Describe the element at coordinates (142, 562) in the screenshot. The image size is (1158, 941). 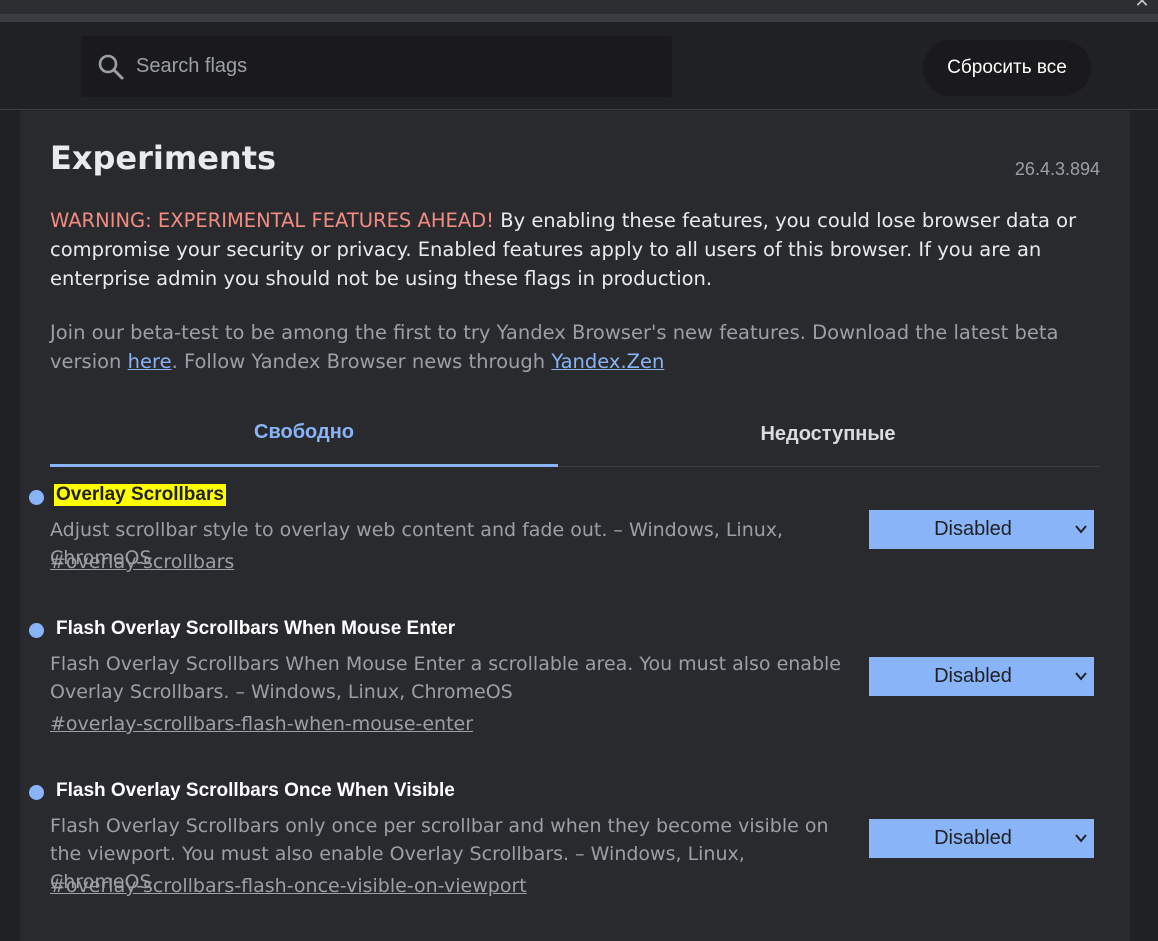
I see `flag-anchor-link: #overlay-scrollbars` at that location.